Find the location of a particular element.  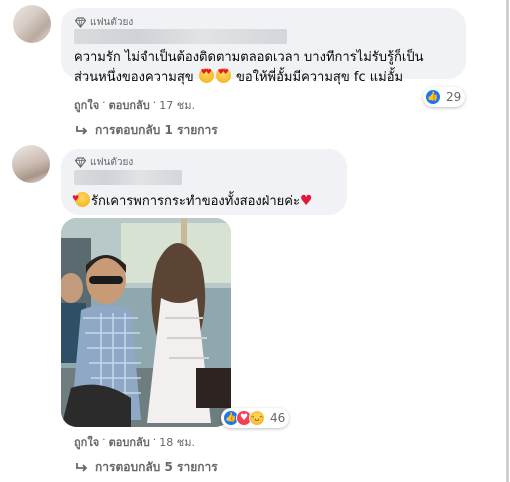

haha-reaction-icon: ᵔᴗᵔ is located at coordinates (257, 418).